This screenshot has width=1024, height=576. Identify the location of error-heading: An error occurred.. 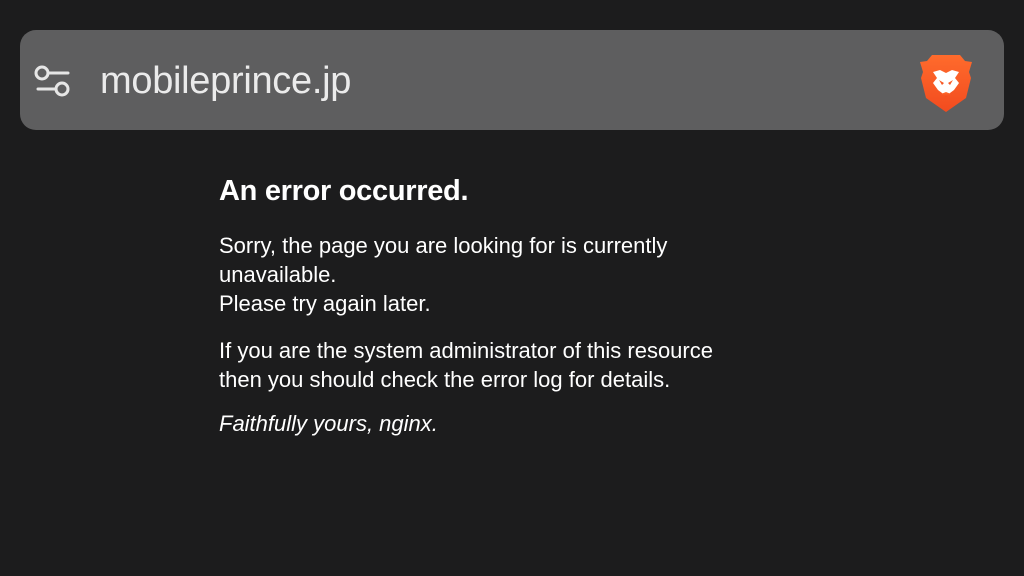
(344, 191).